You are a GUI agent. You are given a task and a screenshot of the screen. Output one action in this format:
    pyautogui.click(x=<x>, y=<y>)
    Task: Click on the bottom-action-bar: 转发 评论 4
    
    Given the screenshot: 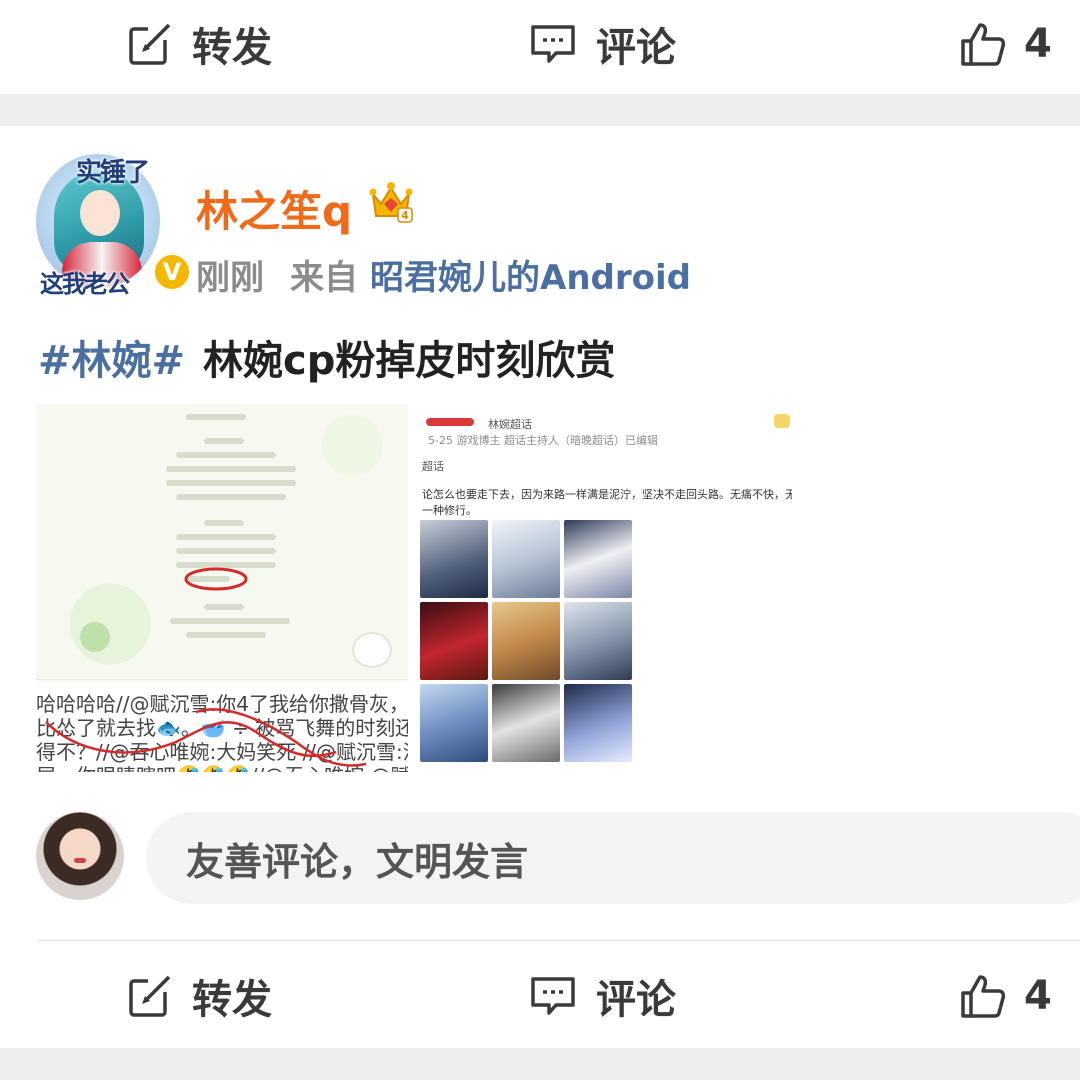 What is the action you would take?
    pyautogui.click(x=540, y=996)
    